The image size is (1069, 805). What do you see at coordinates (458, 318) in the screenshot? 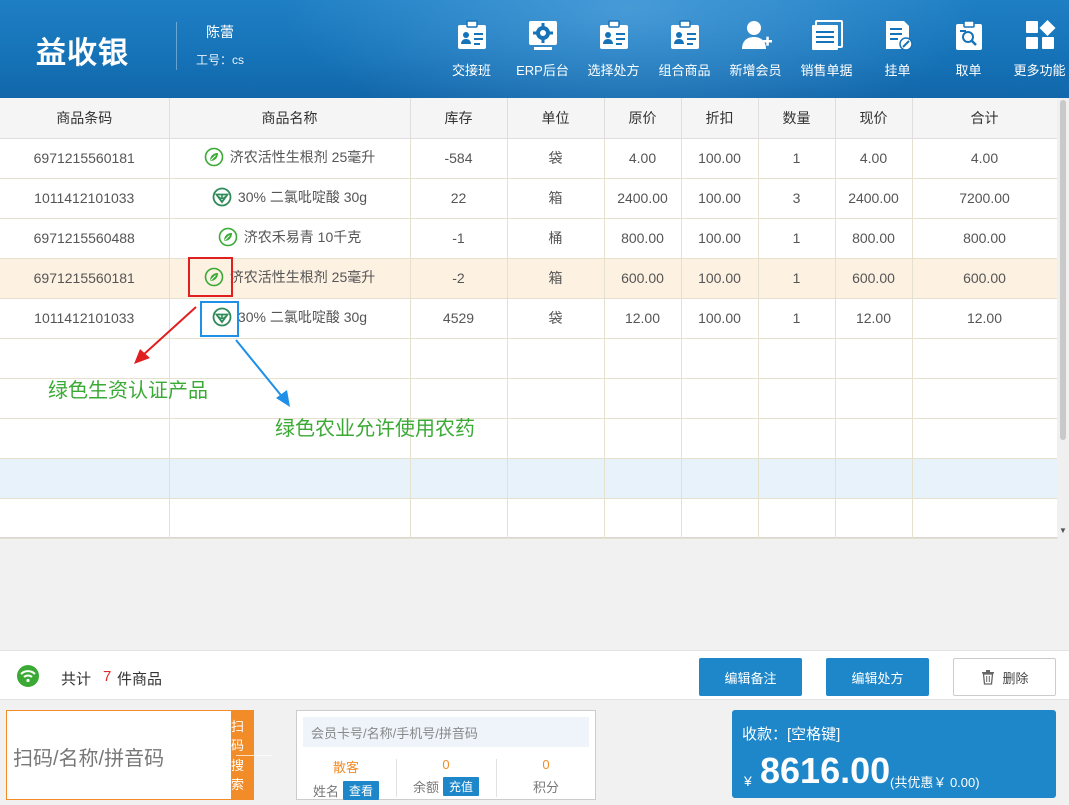
I see `cell-stock: 4529` at bounding box center [458, 318].